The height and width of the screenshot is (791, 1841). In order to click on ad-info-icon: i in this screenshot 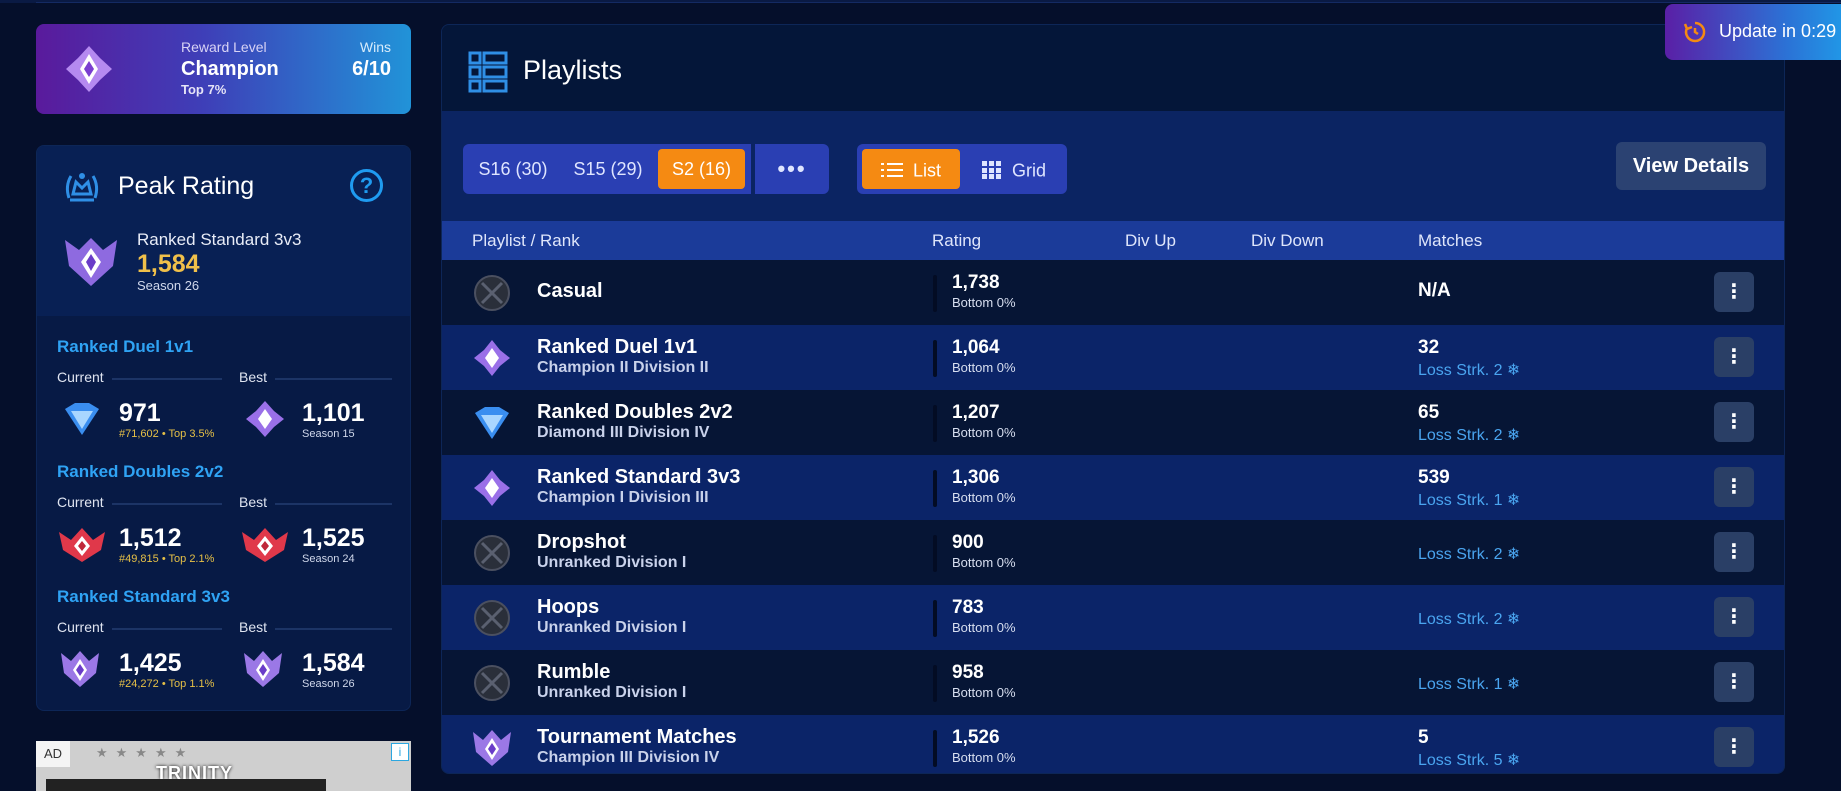, I will do `click(400, 752)`.